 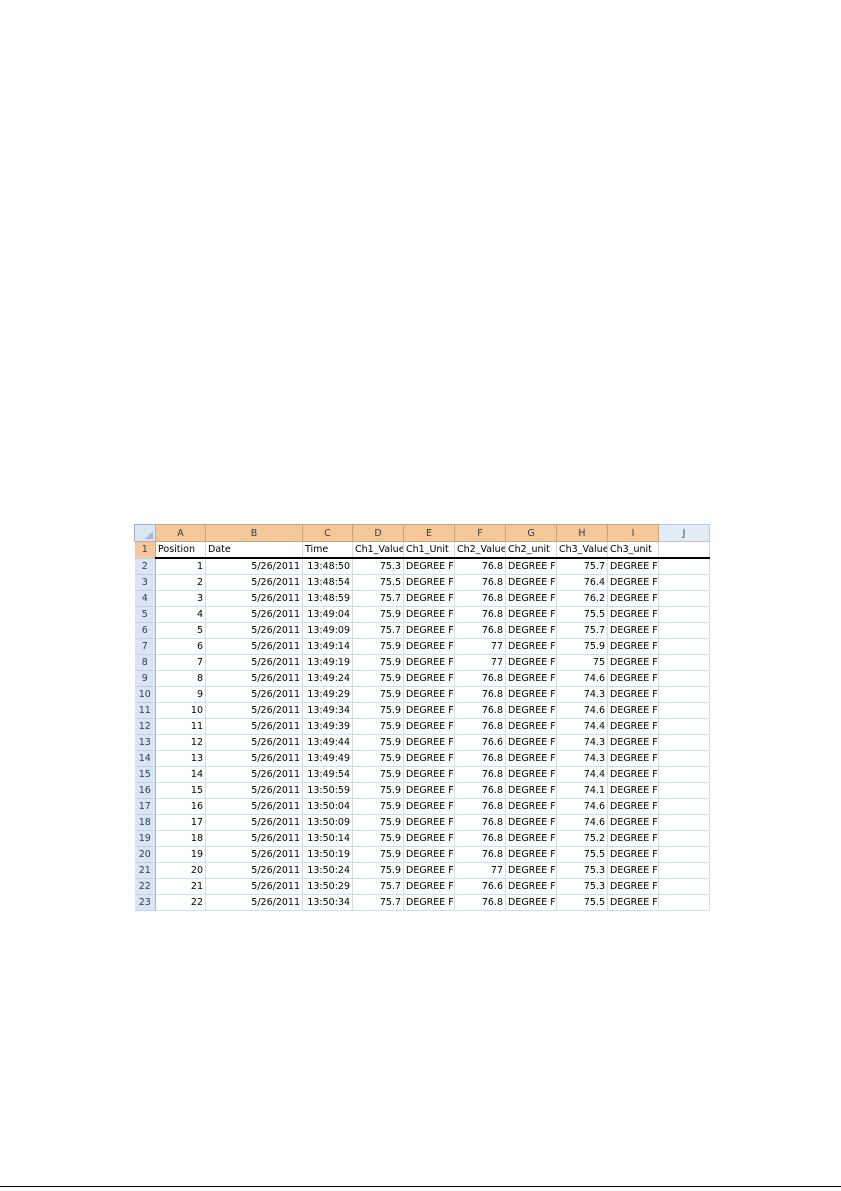 I want to click on cell-time: 13:50:24, so click(x=327, y=870).